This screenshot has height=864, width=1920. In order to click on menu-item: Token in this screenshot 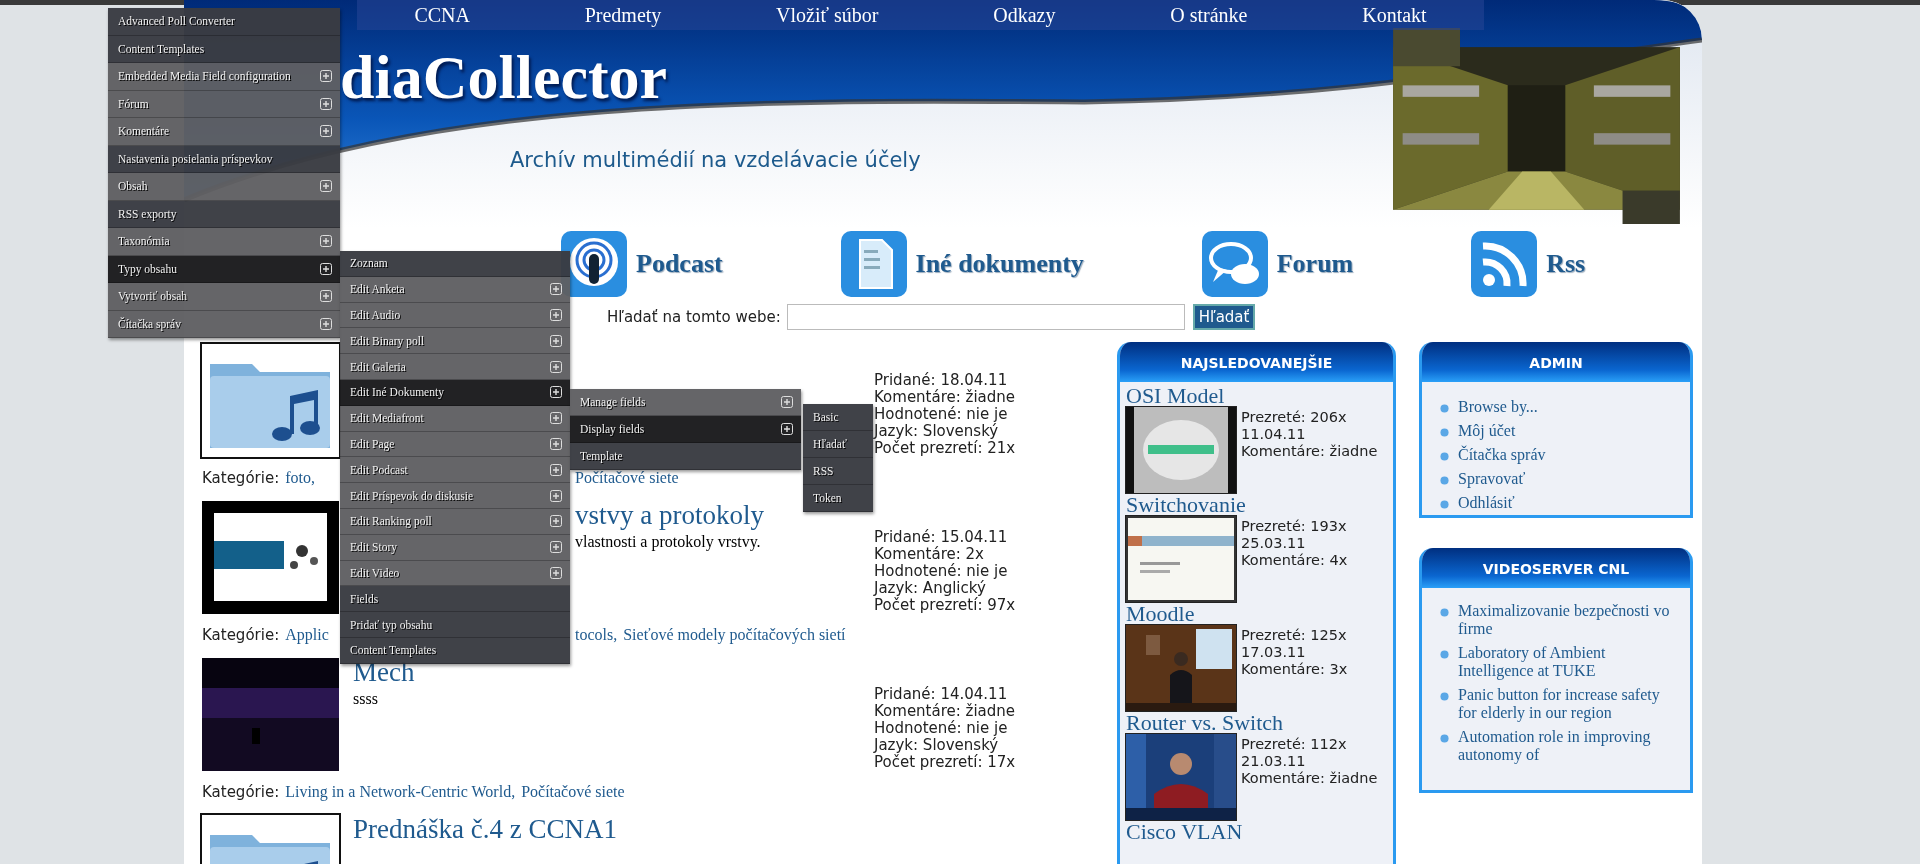, I will do `click(838, 498)`.